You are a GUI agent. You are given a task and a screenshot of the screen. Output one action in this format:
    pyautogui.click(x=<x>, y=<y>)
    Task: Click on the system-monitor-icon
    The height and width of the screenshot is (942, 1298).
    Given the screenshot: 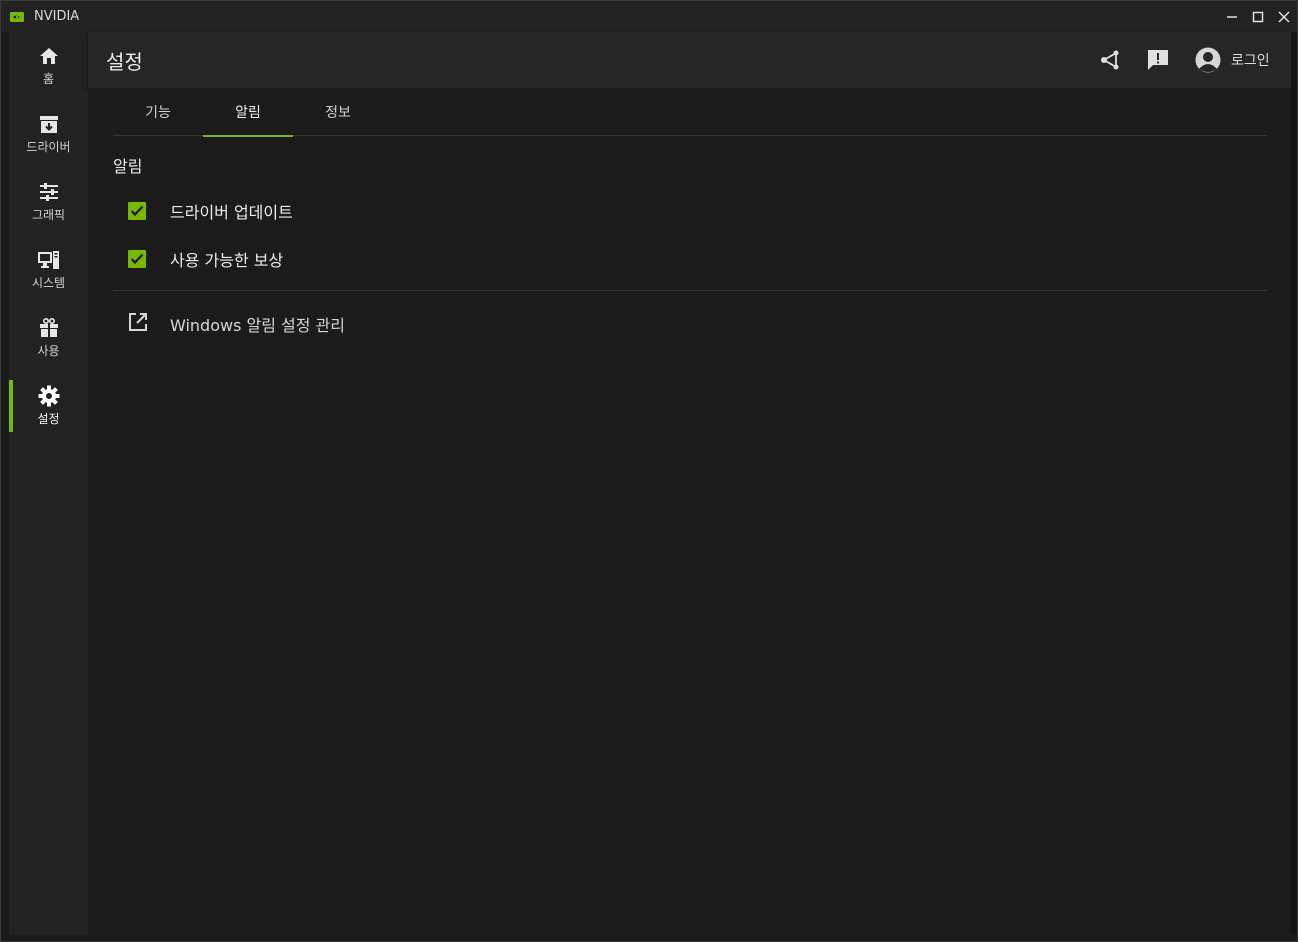 What is the action you would take?
    pyautogui.click(x=48, y=260)
    